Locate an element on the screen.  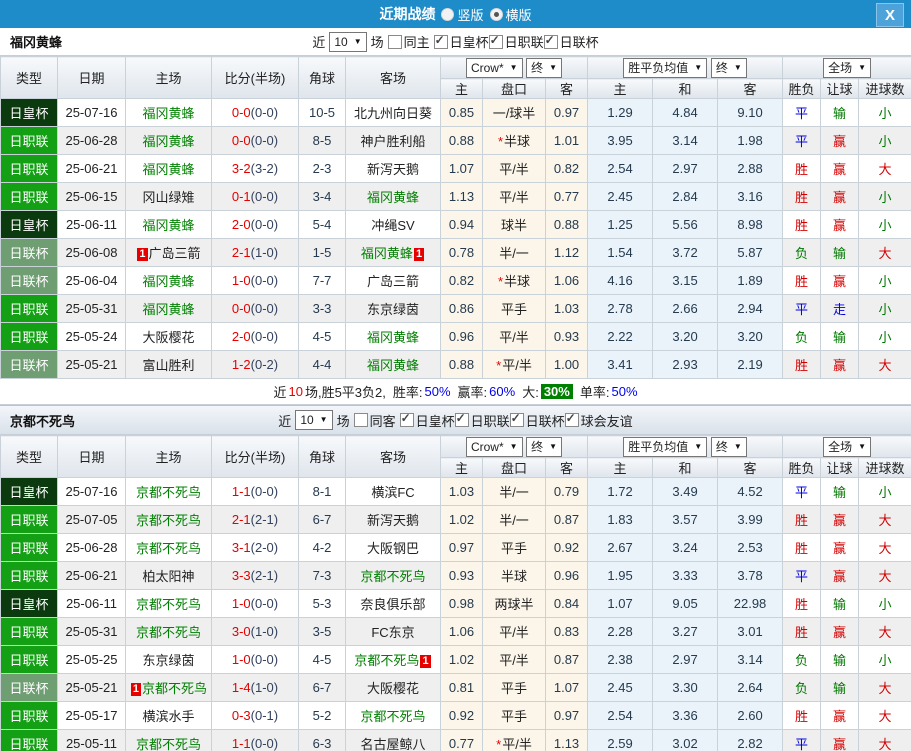
score-cell: 2-1(2-1) is located at coordinates (255, 519).